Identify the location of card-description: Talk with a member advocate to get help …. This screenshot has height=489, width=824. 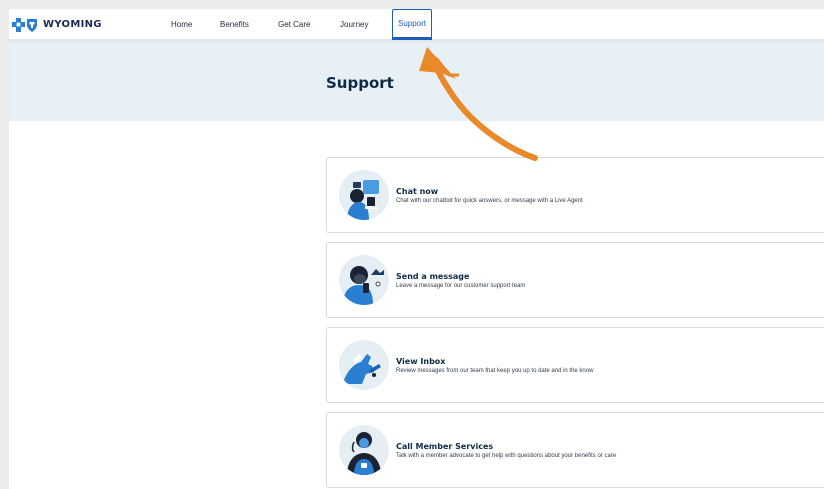
(506, 456).